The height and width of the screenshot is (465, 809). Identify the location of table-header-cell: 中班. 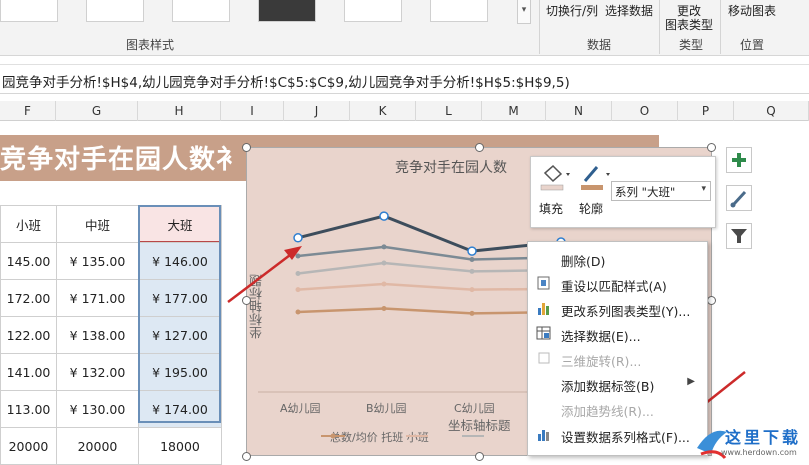
(97, 224).